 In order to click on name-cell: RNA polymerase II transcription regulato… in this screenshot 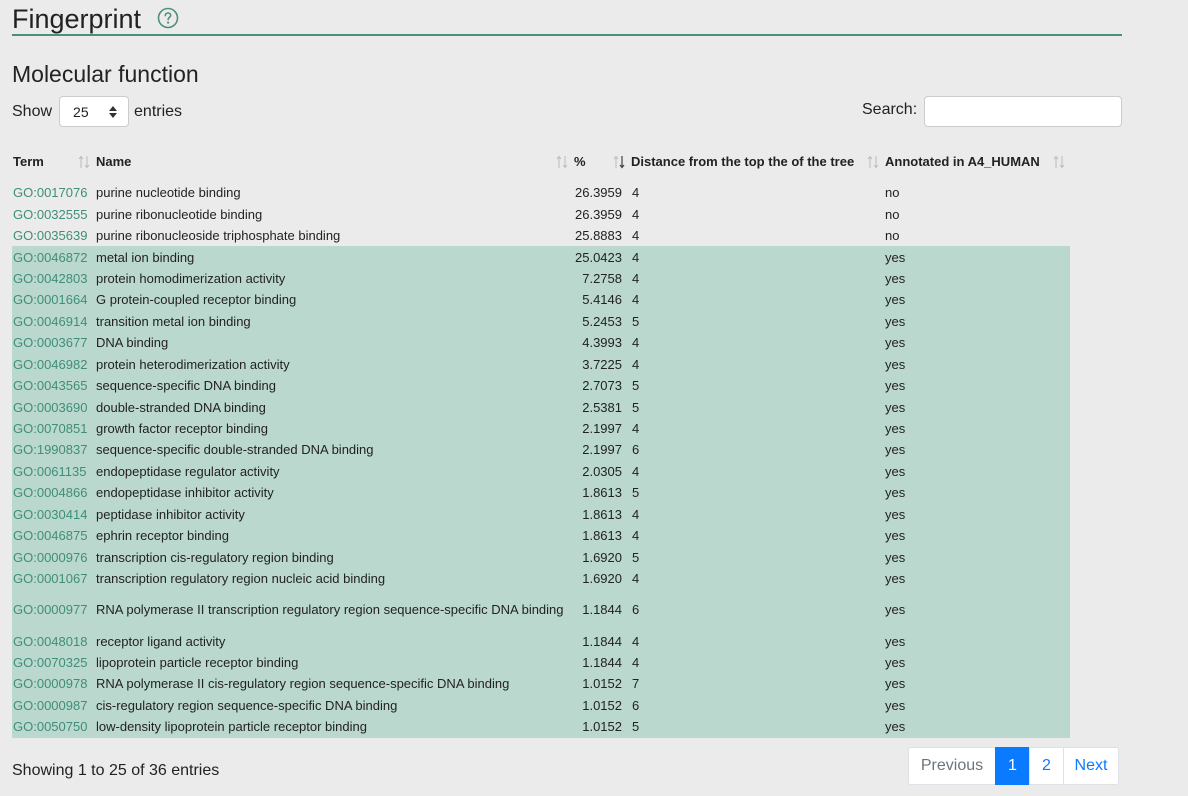, I will do `click(334, 610)`.